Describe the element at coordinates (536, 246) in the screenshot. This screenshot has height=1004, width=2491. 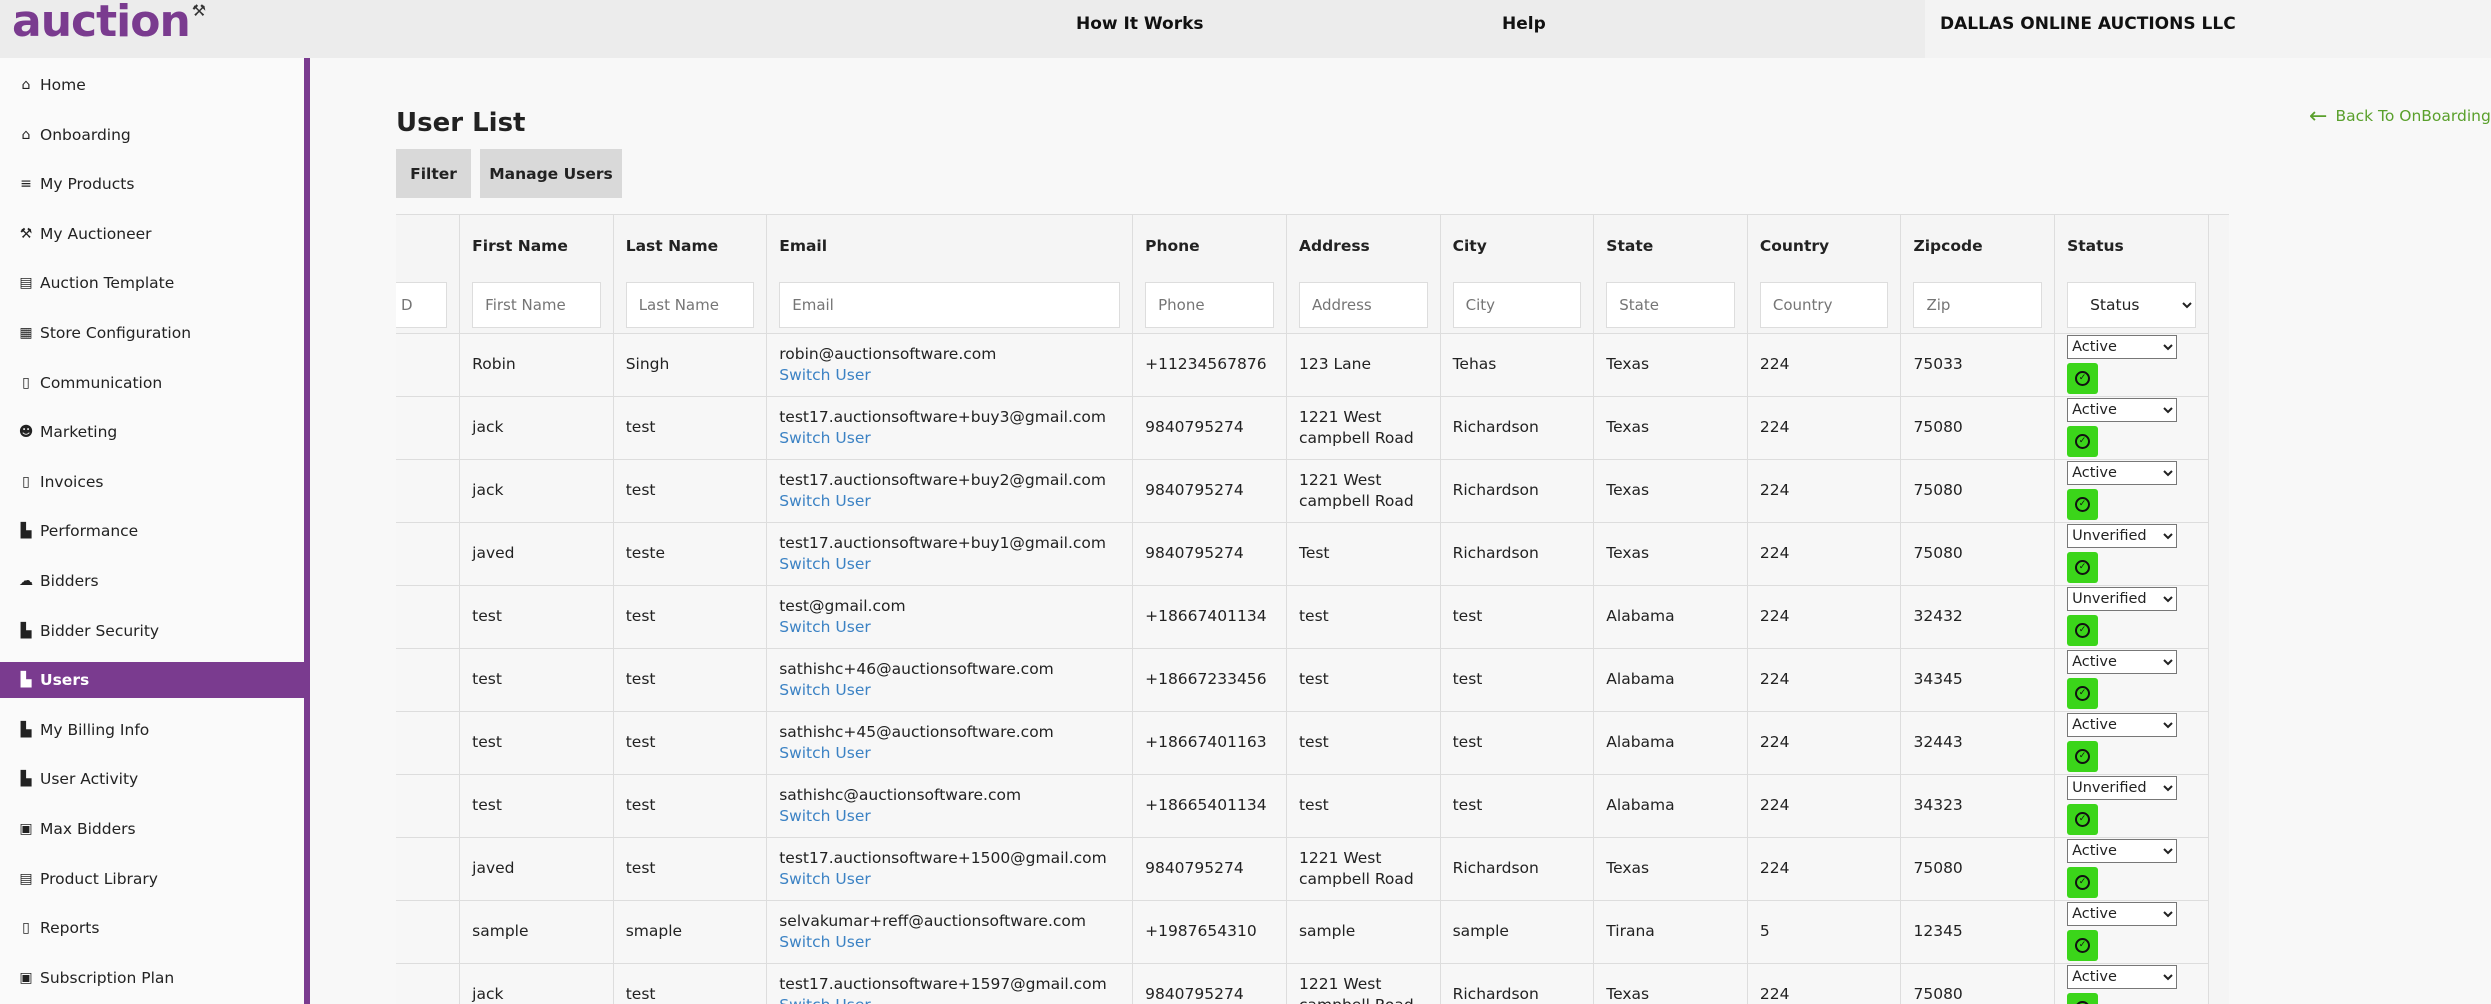
I see `column-header-first-name: First Name` at that location.